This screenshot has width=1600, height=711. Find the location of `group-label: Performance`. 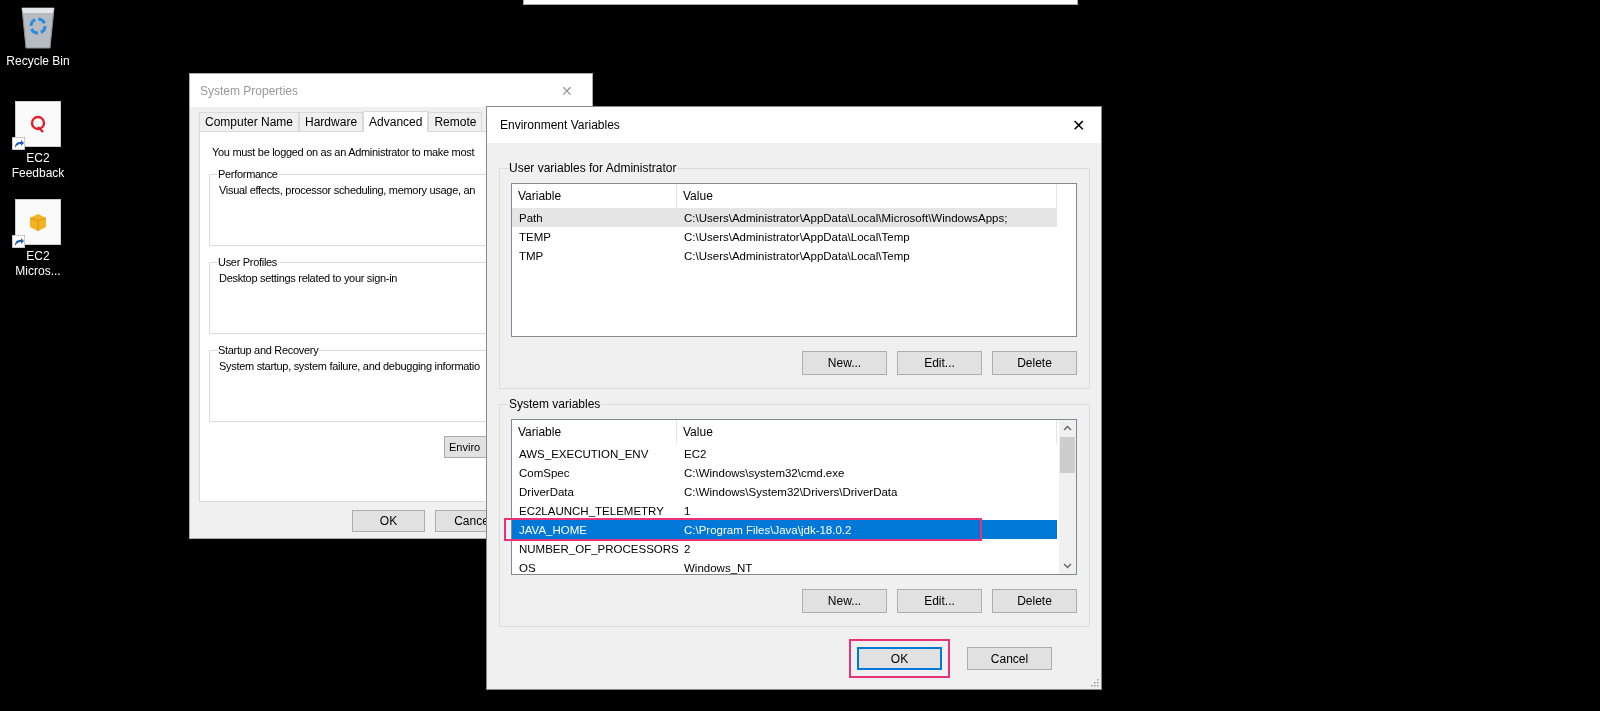

group-label: Performance is located at coordinates (248, 174).